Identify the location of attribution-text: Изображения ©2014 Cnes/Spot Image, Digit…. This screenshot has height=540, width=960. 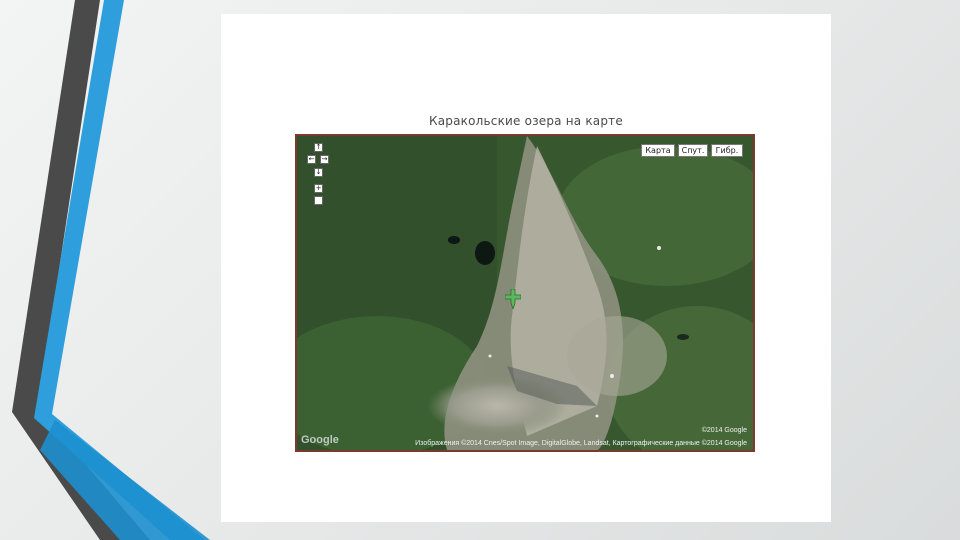
(581, 443).